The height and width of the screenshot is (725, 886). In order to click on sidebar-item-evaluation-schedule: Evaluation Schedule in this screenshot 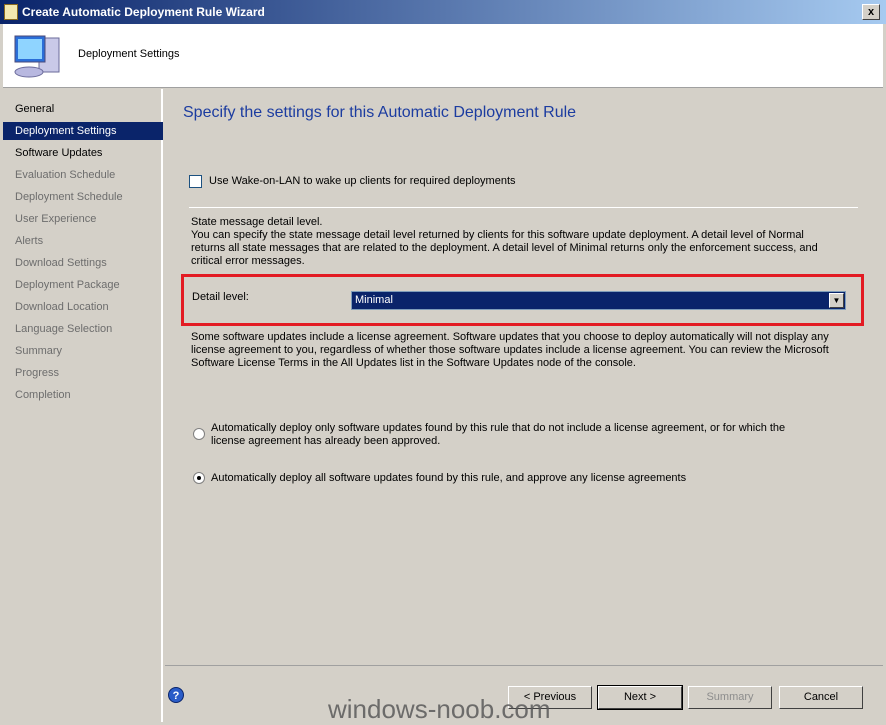, I will do `click(83, 175)`.